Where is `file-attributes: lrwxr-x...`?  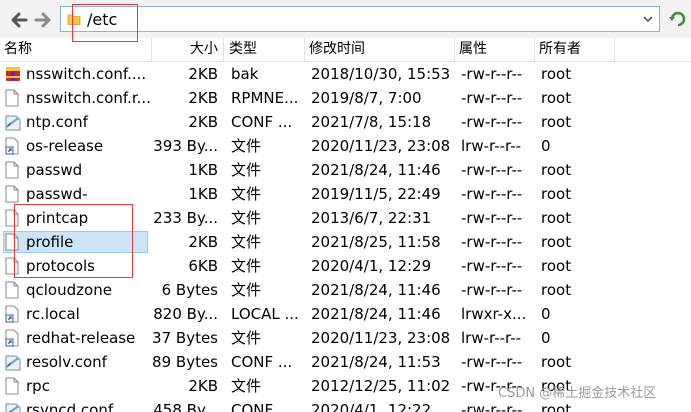
file-attributes: lrwxr-x... is located at coordinates (494, 314).